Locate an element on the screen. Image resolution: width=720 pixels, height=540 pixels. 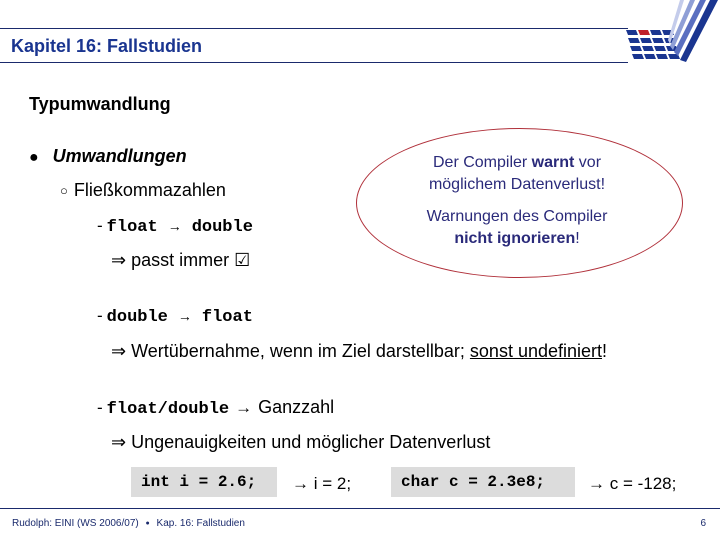
footer-chapter: Kap. 16: Fallstudien is located at coordinates (200, 523).